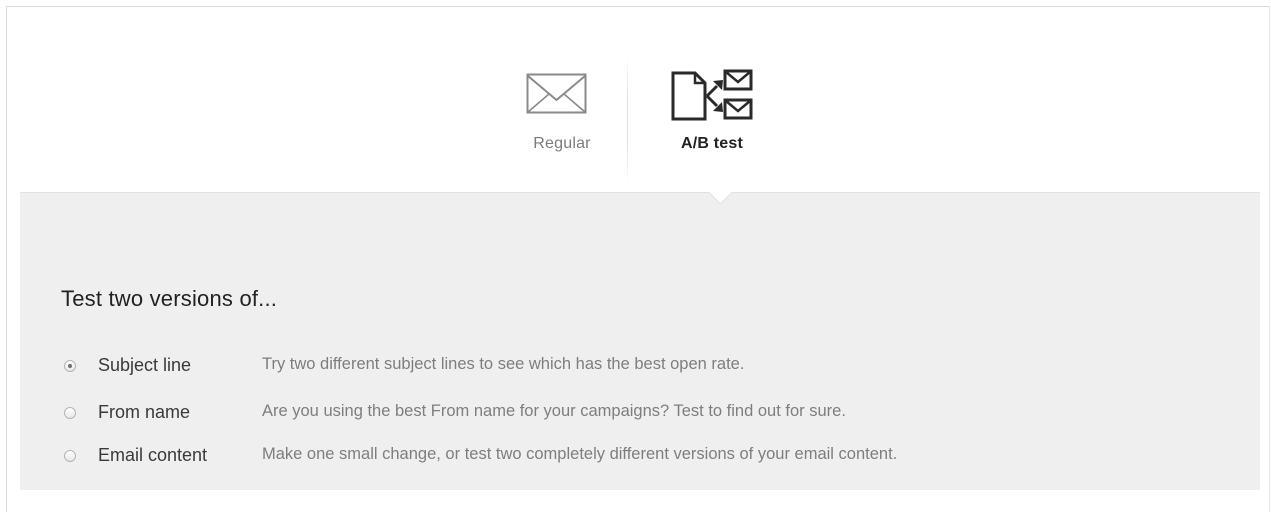  What do you see at coordinates (556, 93) in the screenshot?
I see `envelope-icon` at bounding box center [556, 93].